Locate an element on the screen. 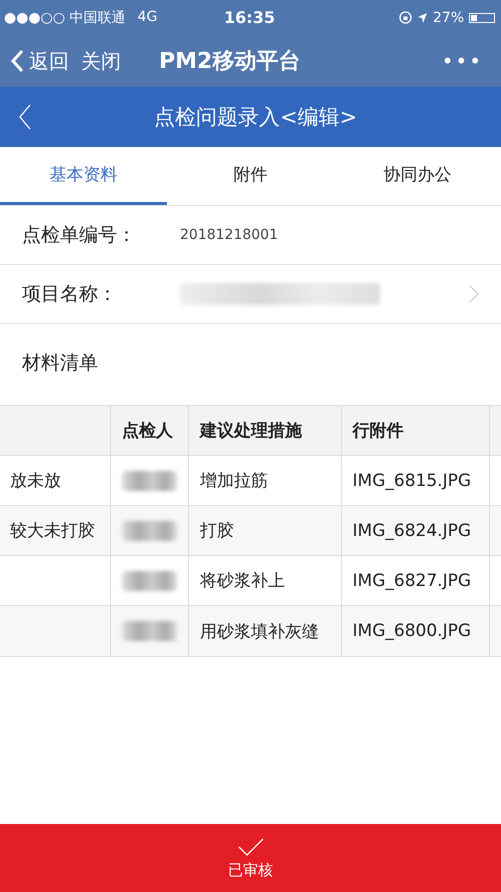 The image size is (501, 892). field-value: 20181218001 is located at coordinates (229, 235).